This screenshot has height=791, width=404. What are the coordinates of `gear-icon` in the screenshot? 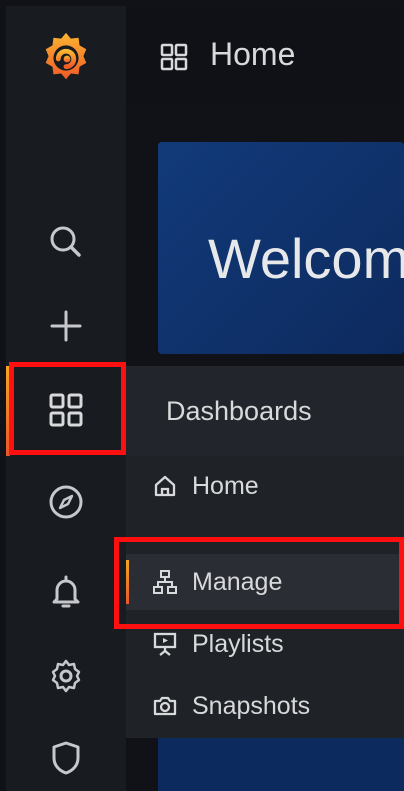 It's located at (66, 676).